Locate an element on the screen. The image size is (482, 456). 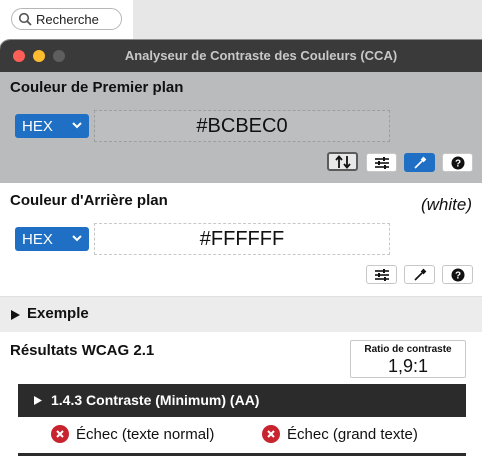
background-sliders-button is located at coordinates (381, 274).